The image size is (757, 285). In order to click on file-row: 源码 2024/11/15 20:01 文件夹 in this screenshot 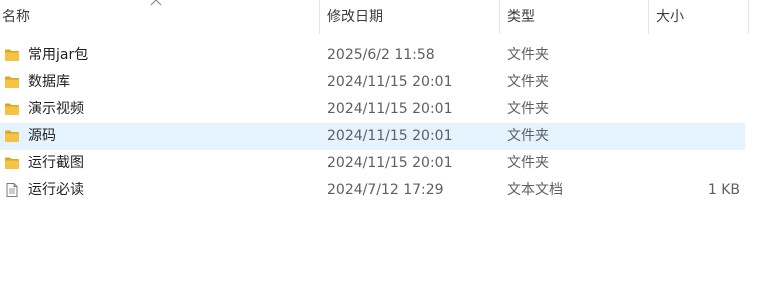, I will do `click(372, 136)`.